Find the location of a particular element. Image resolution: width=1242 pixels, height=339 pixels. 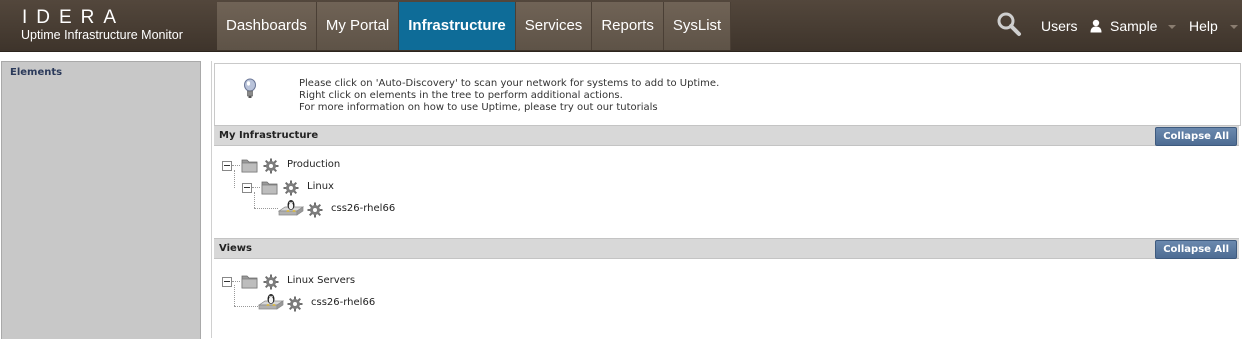

my-infrastructure-header: My Infrastructure Collapse All is located at coordinates (726, 135).